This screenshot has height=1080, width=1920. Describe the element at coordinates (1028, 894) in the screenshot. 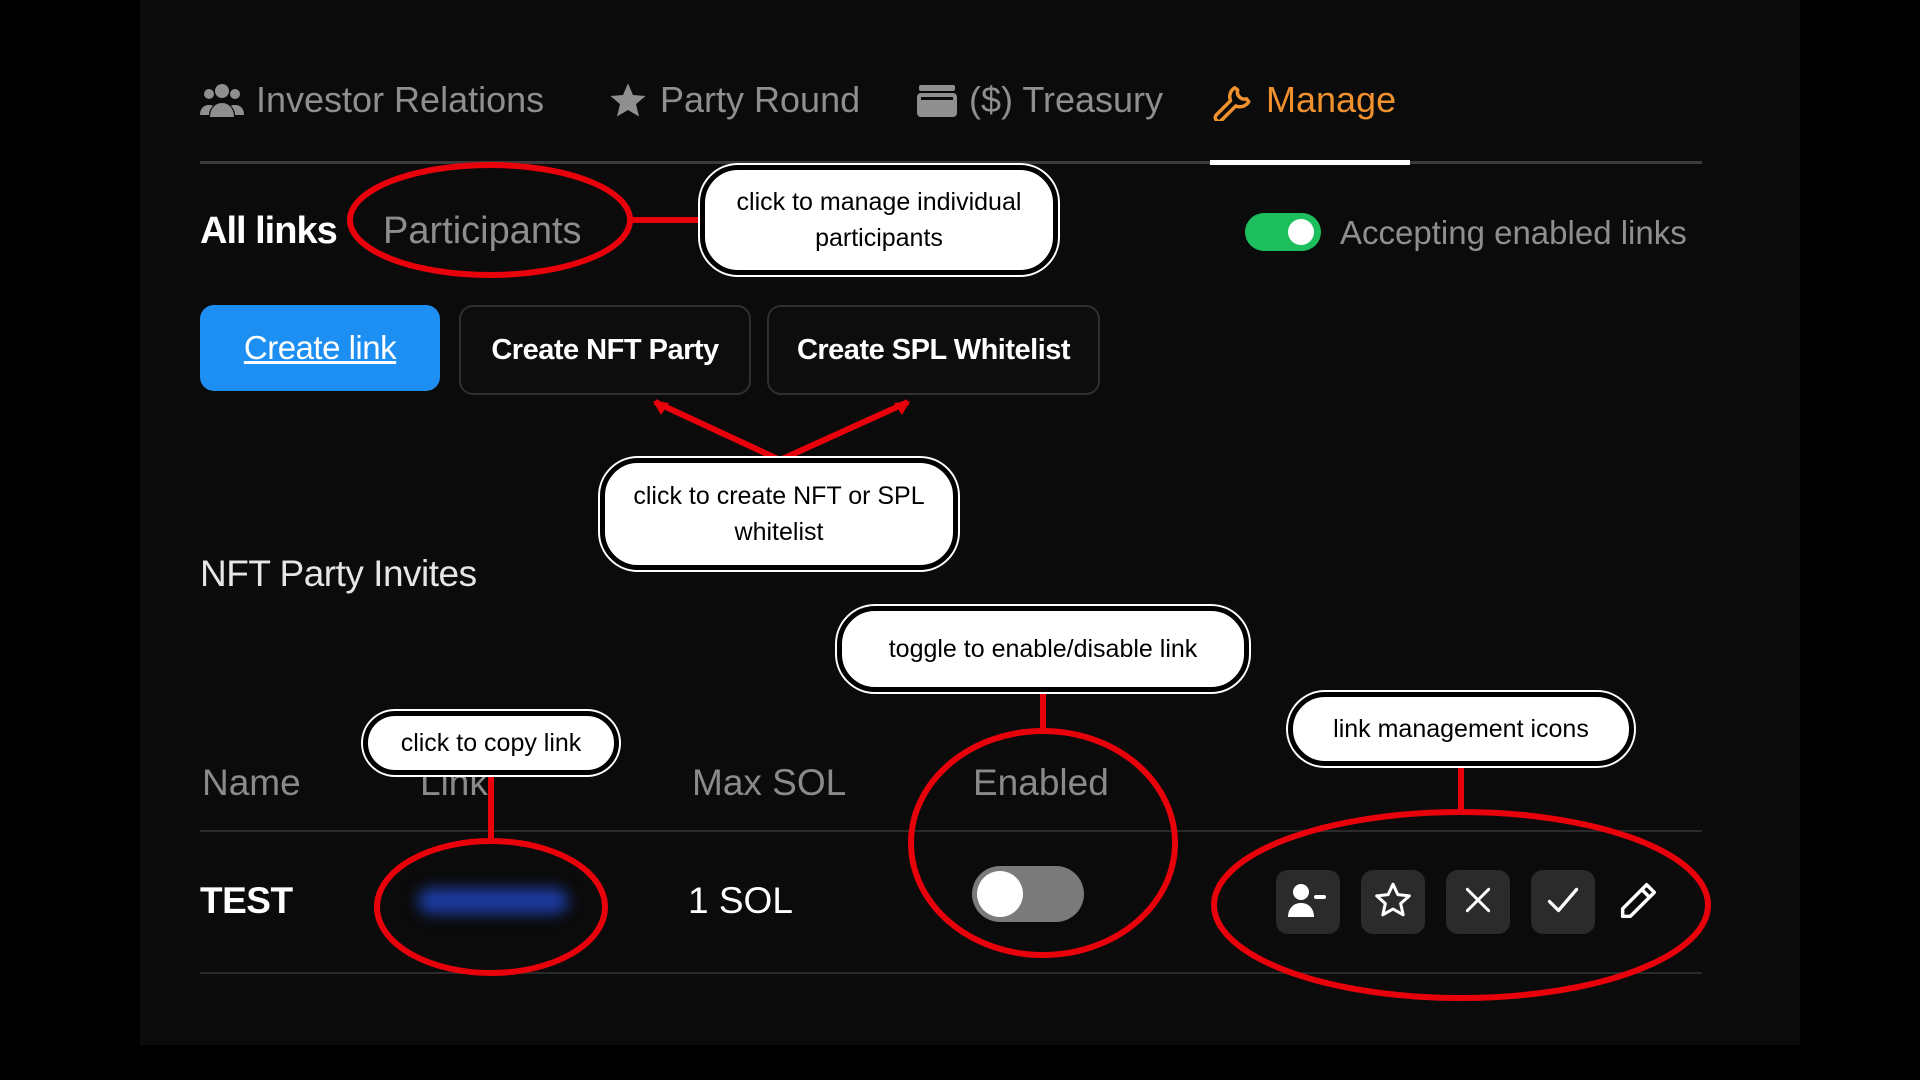

I see `link-enabled-toggle` at that location.